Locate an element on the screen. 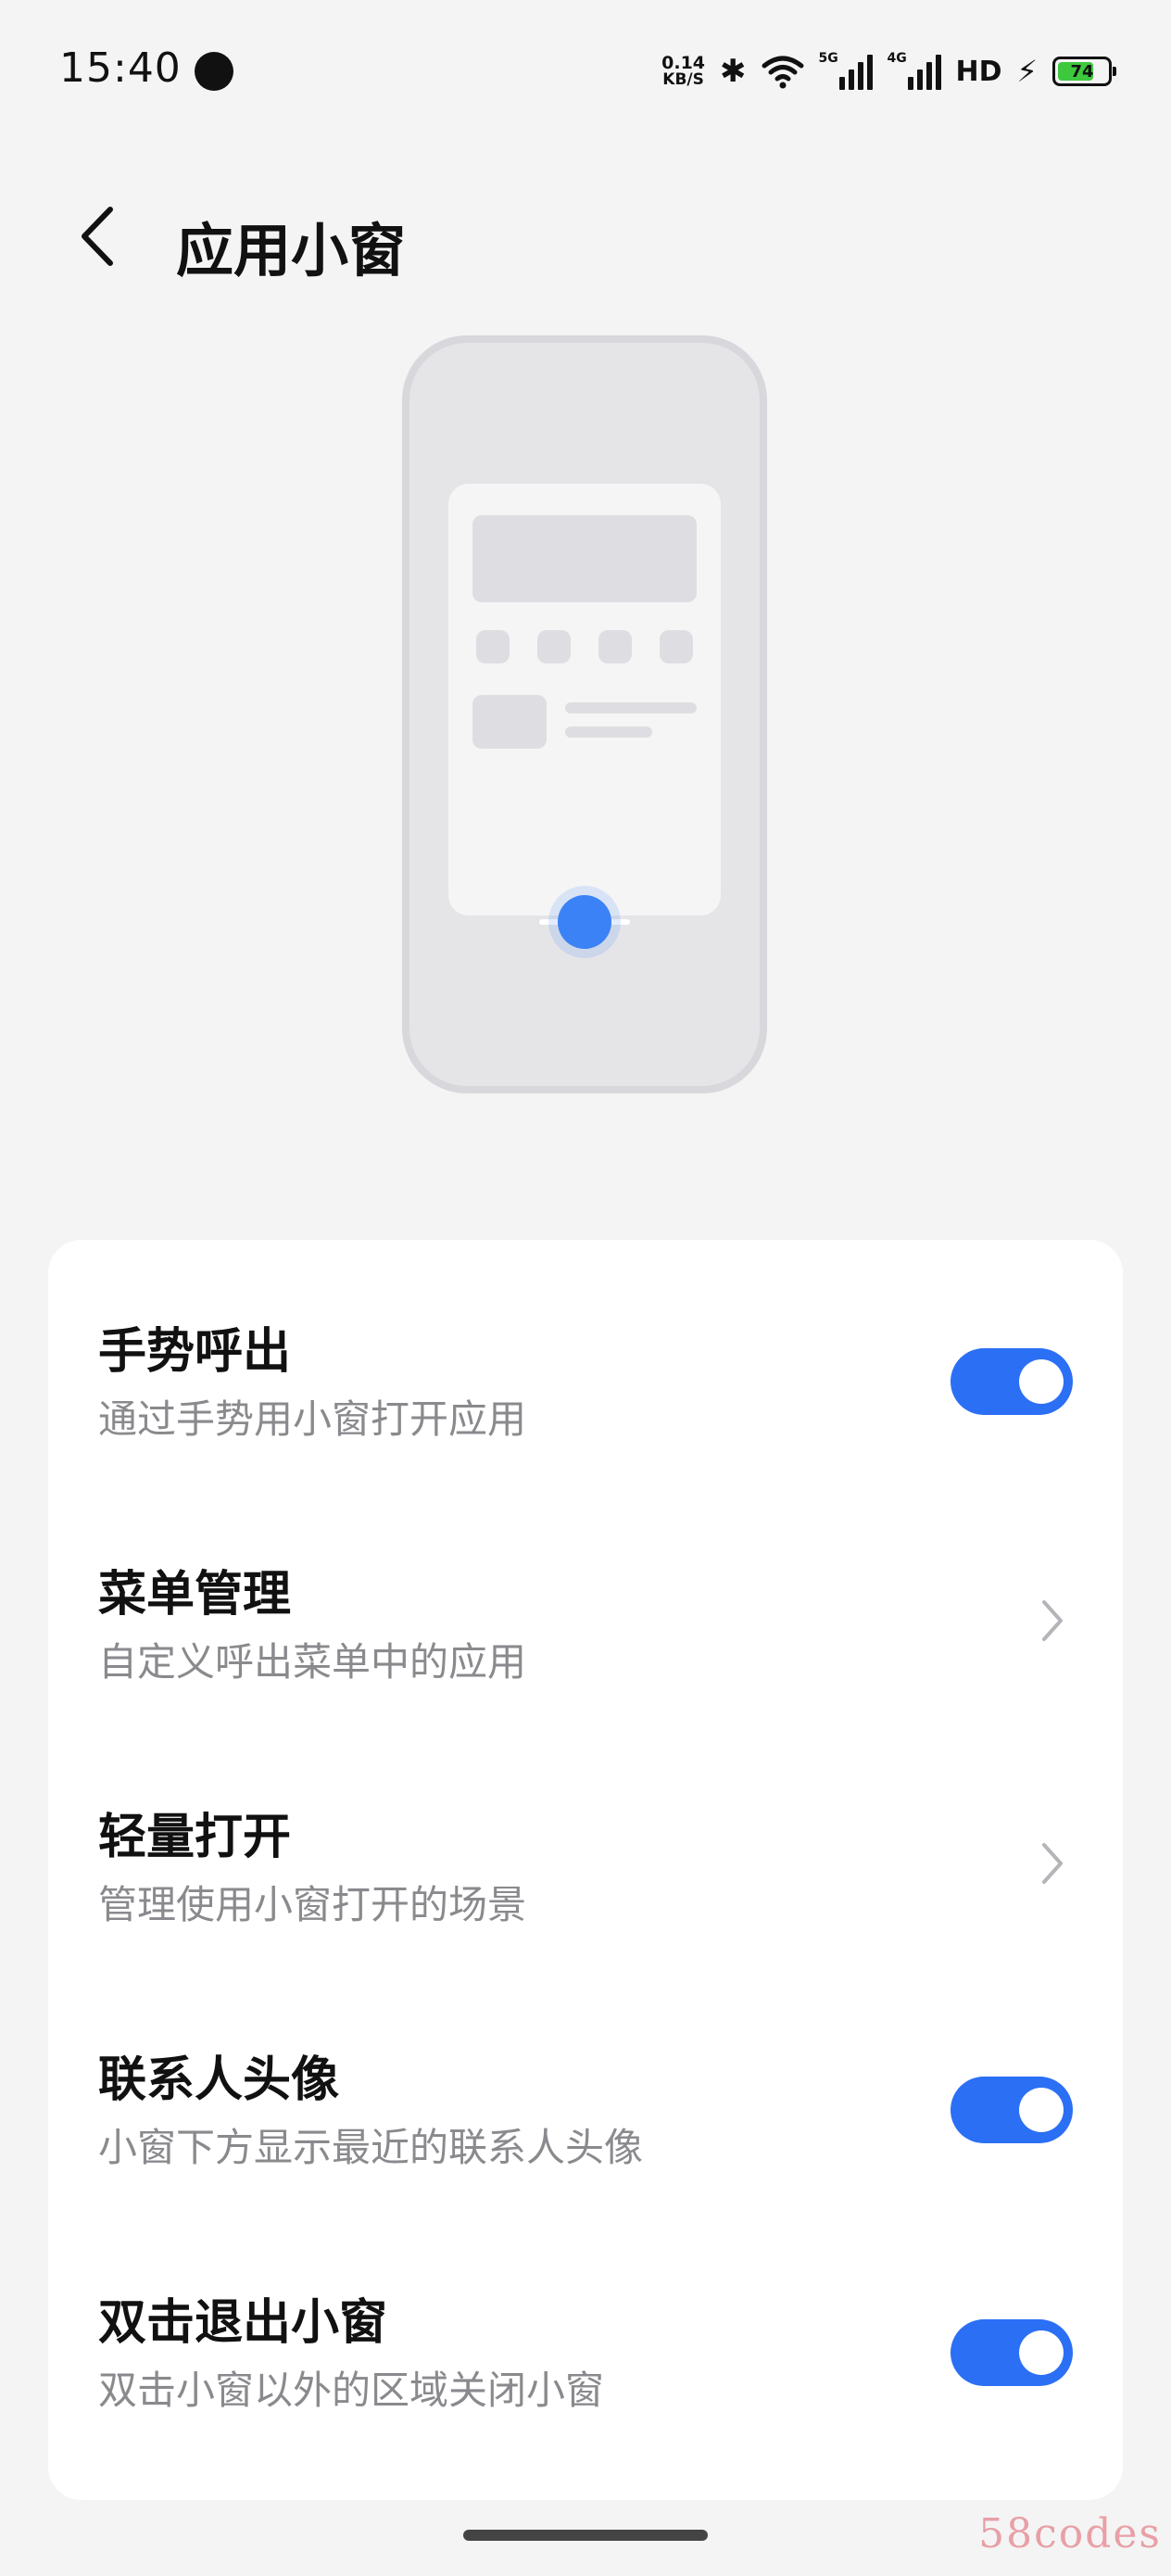 The width and height of the screenshot is (1171, 2576). setting-title: 双击退出小窗 is located at coordinates (243, 2323).